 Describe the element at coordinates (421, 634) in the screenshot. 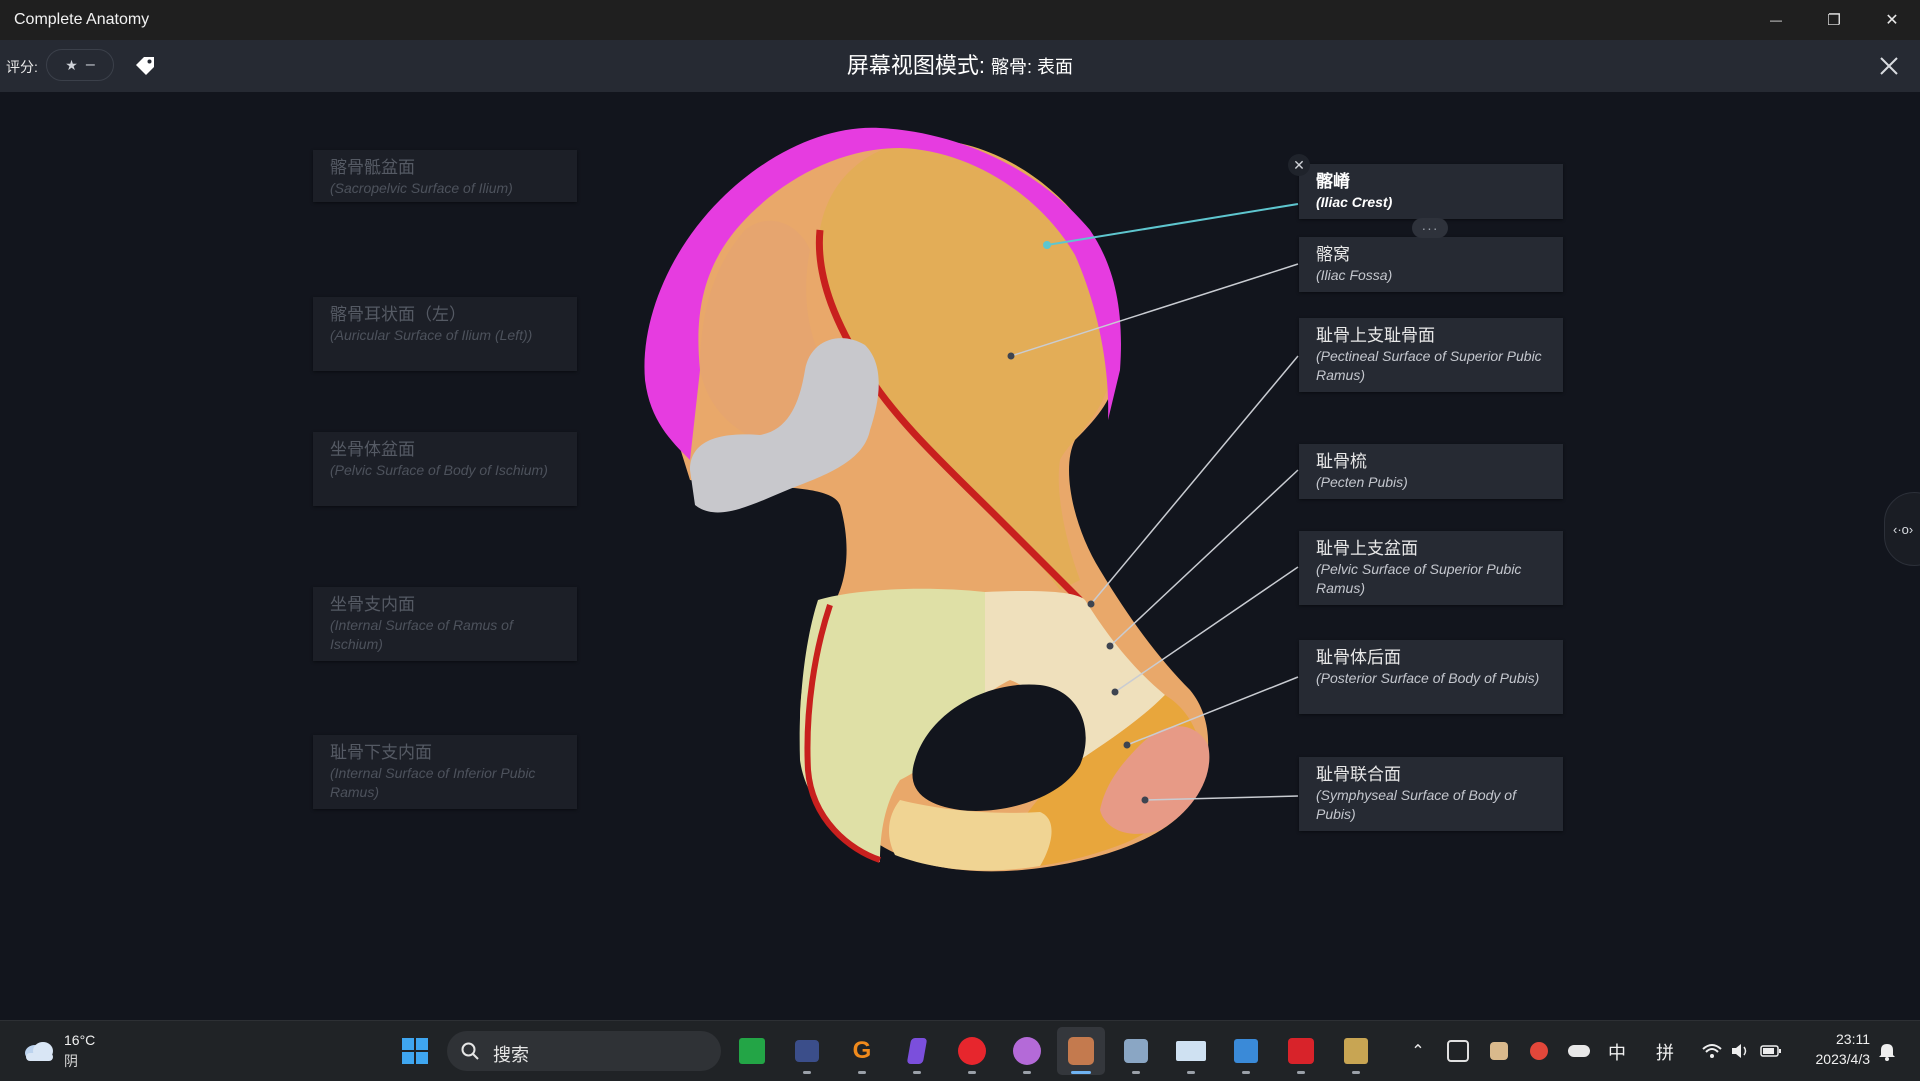

I see `label-en: (Internal Surface of Ramus of Ischium)` at that location.